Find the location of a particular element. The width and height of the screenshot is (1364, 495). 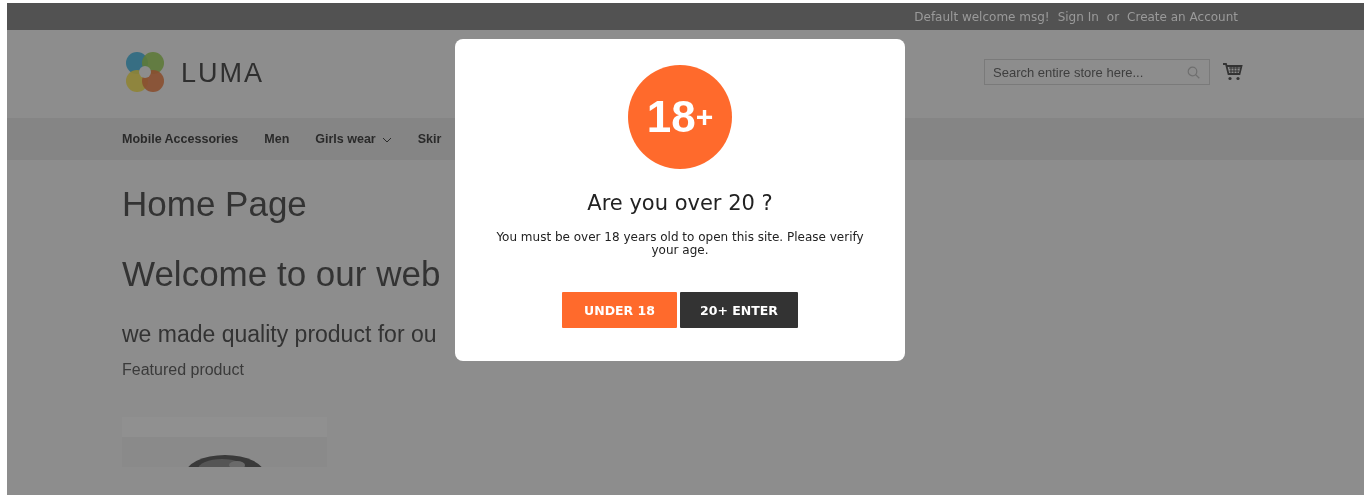

under-age-button: UNDER 18 is located at coordinates (619, 310).